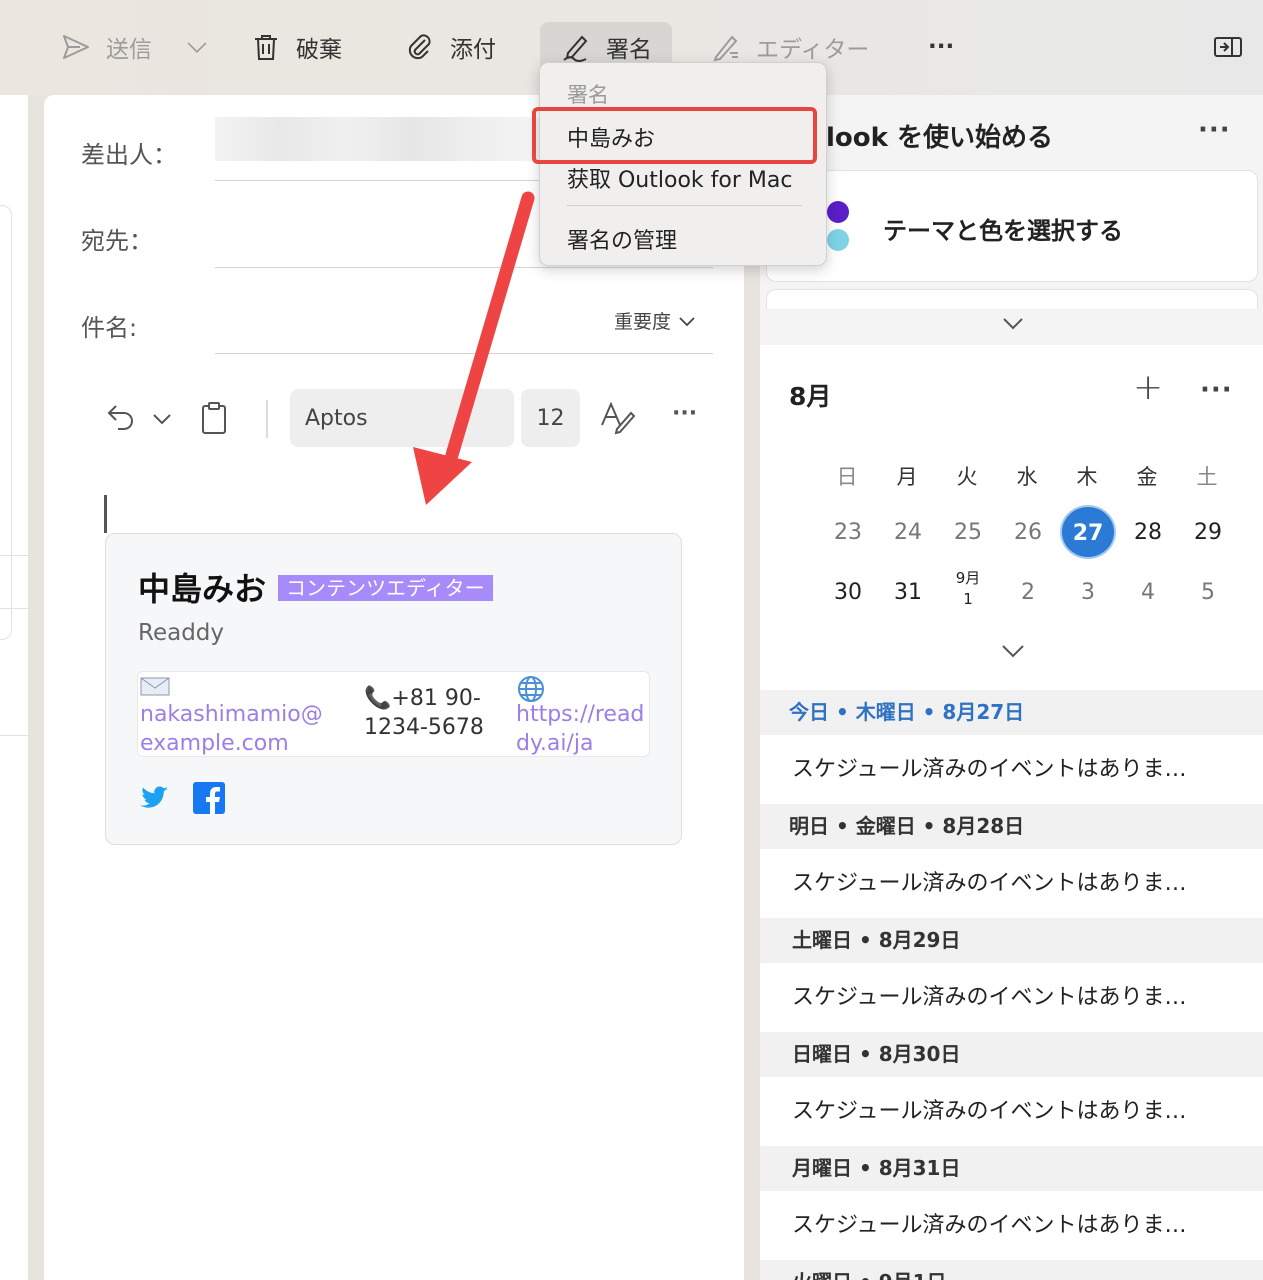  What do you see at coordinates (385, 588) in the screenshot?
I see `signature-role: コンテンツエディター` at bounding box center [385, 588].